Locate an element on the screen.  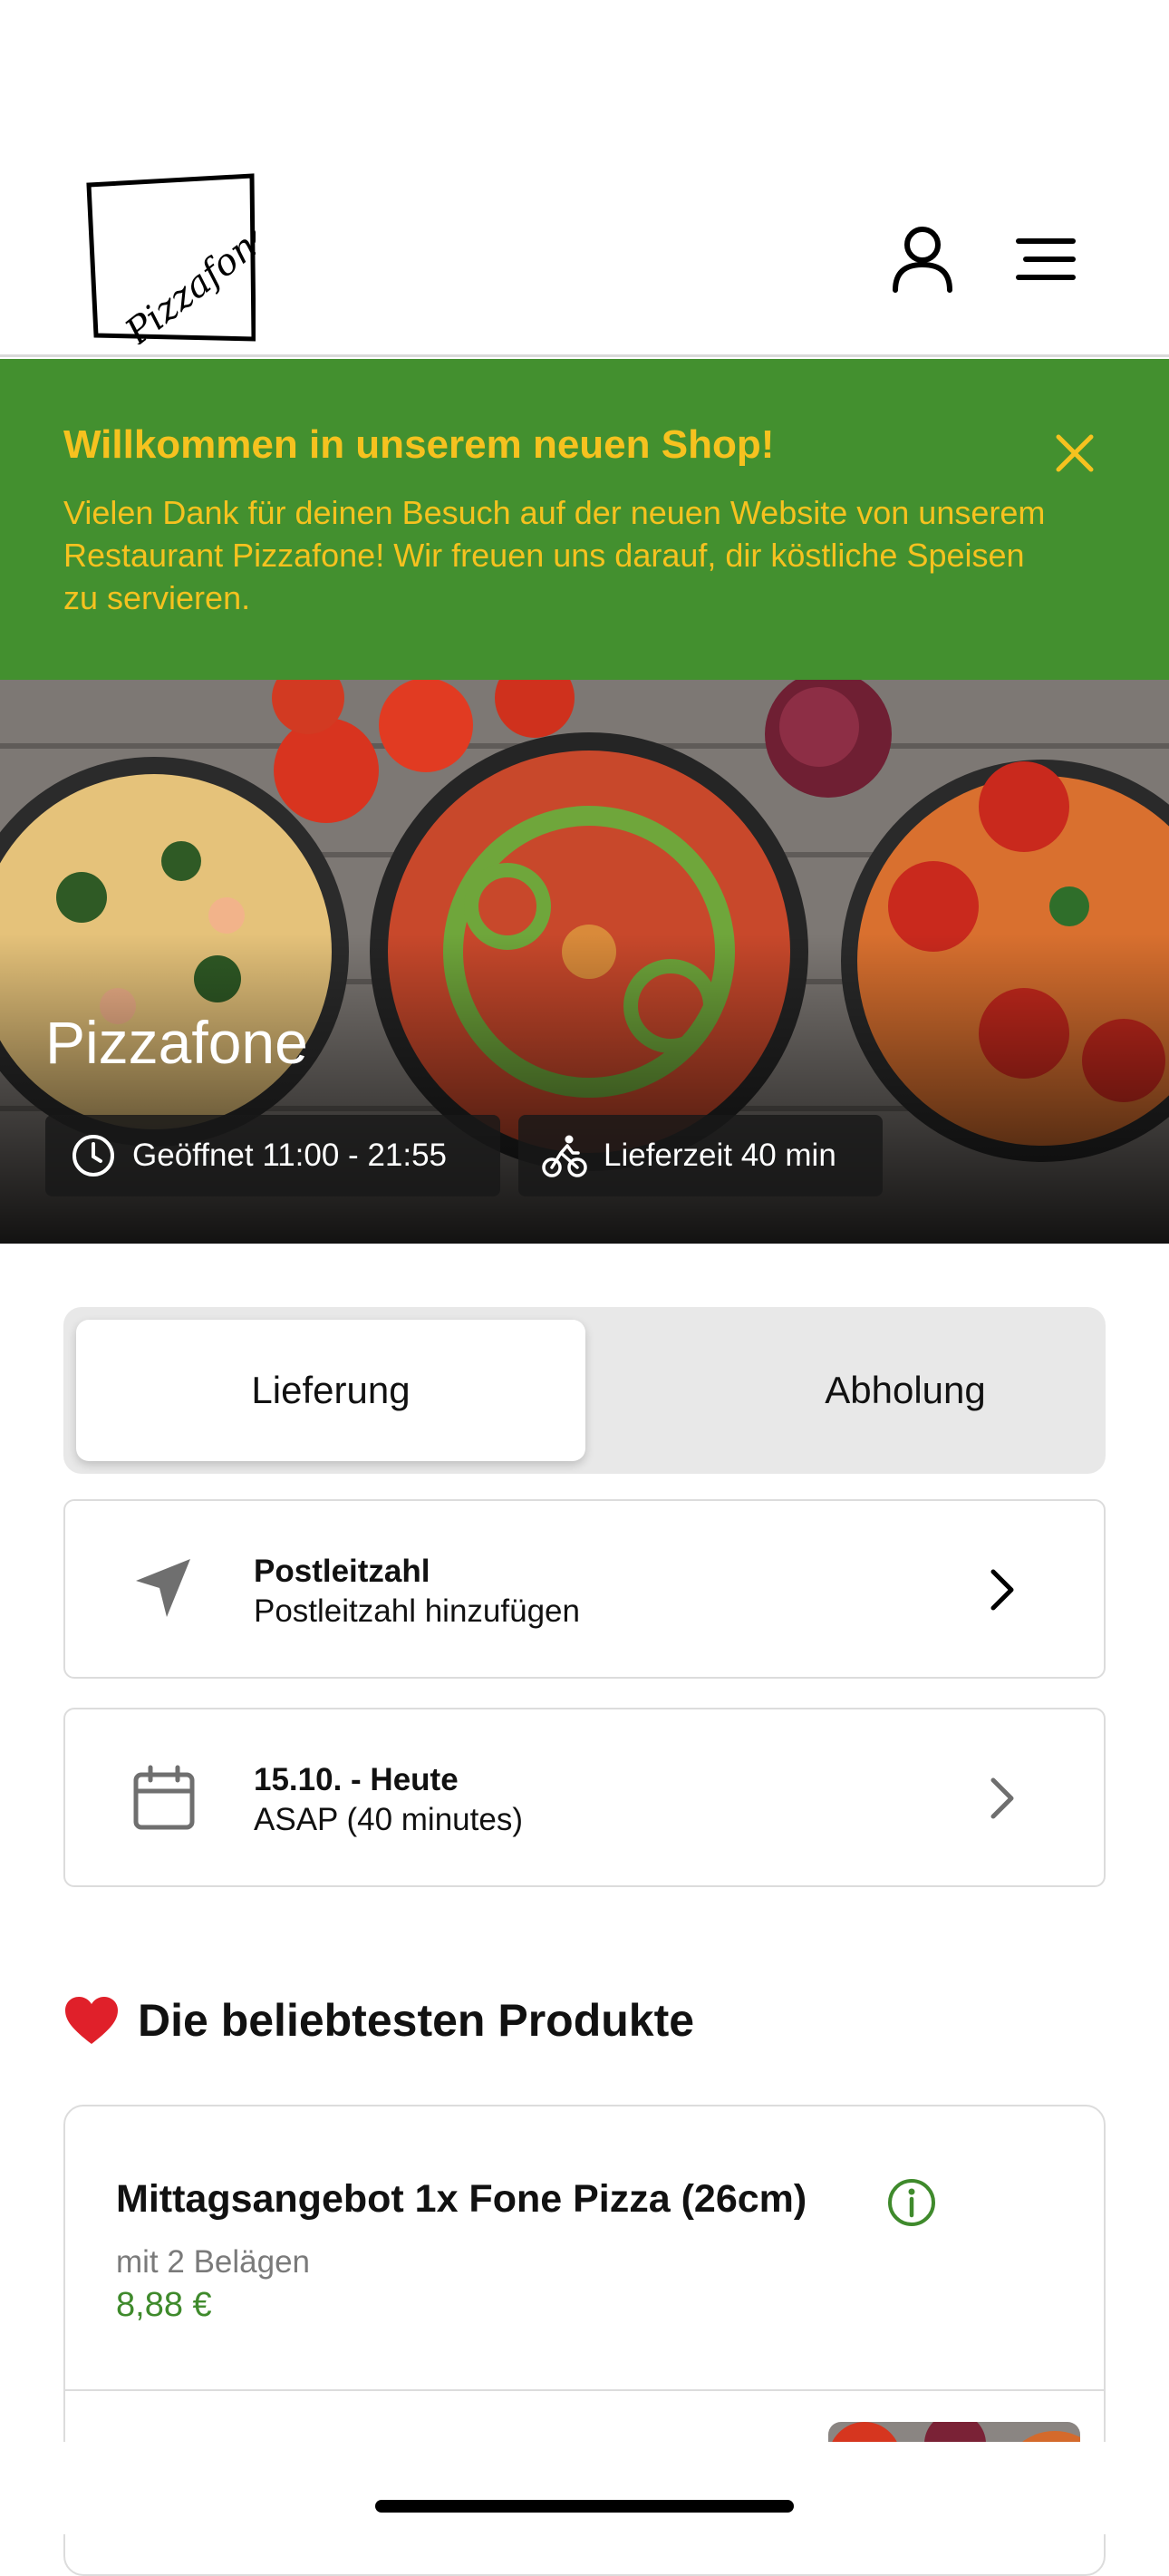
user-account-icon is located at coordinates (922, 259).